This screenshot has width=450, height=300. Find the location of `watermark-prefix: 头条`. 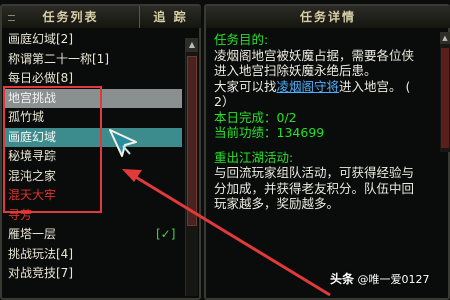

watermark-prefix: 头条 is located at coordinates (342, 279).